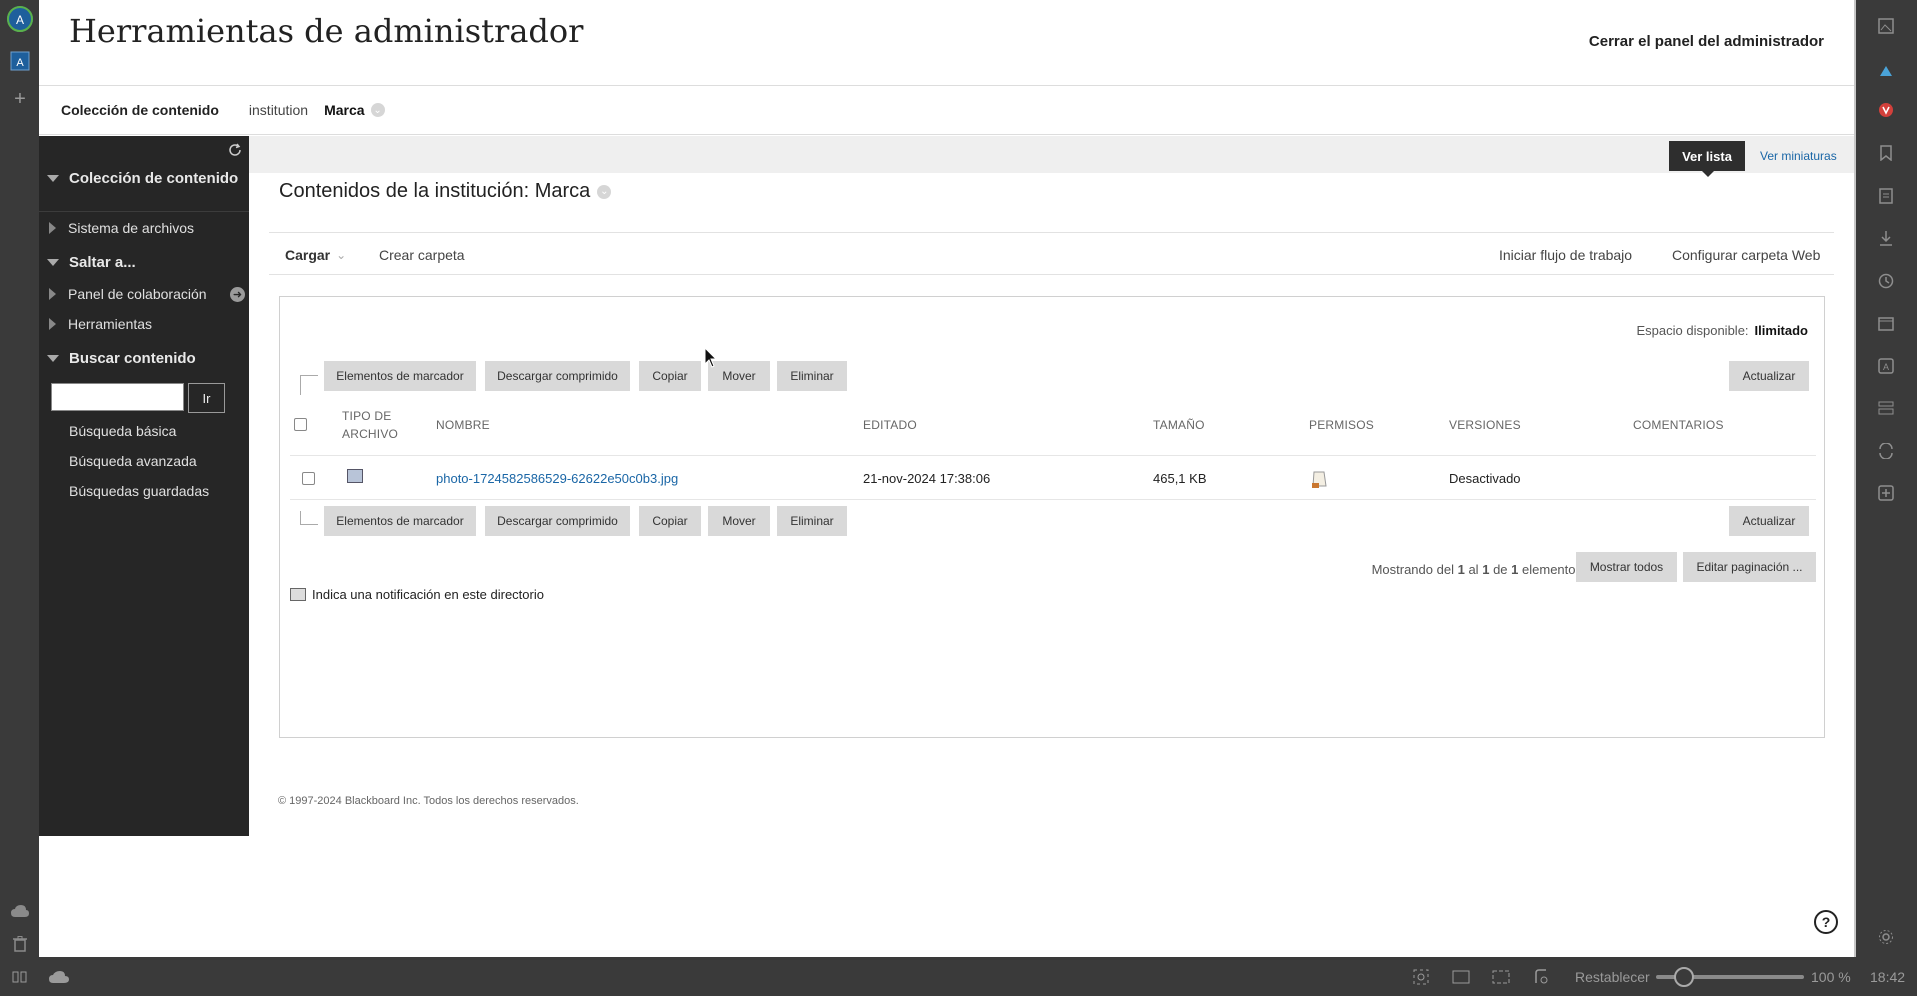 This screenshot has width=1917, height=996. I want to click on gallery-icon, so click(1886, 26).